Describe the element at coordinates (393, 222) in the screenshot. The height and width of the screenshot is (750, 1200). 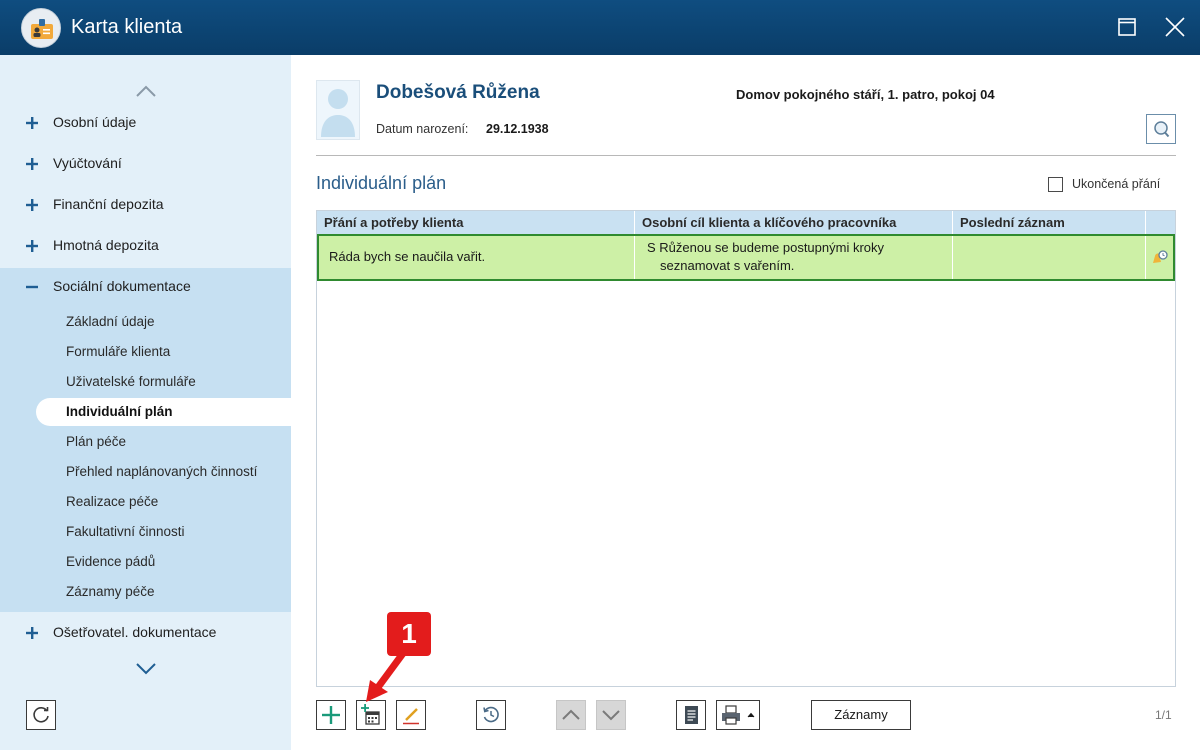
I see `column-header-wishes: Přání a potřeby klienta` at that location.